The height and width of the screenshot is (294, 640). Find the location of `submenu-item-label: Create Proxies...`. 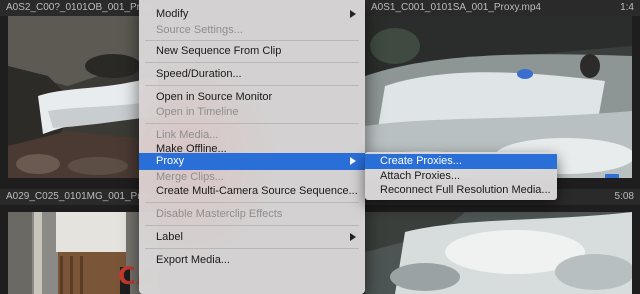

submenu-item-label: Create Proxies... is located at coordinates (421, 161).